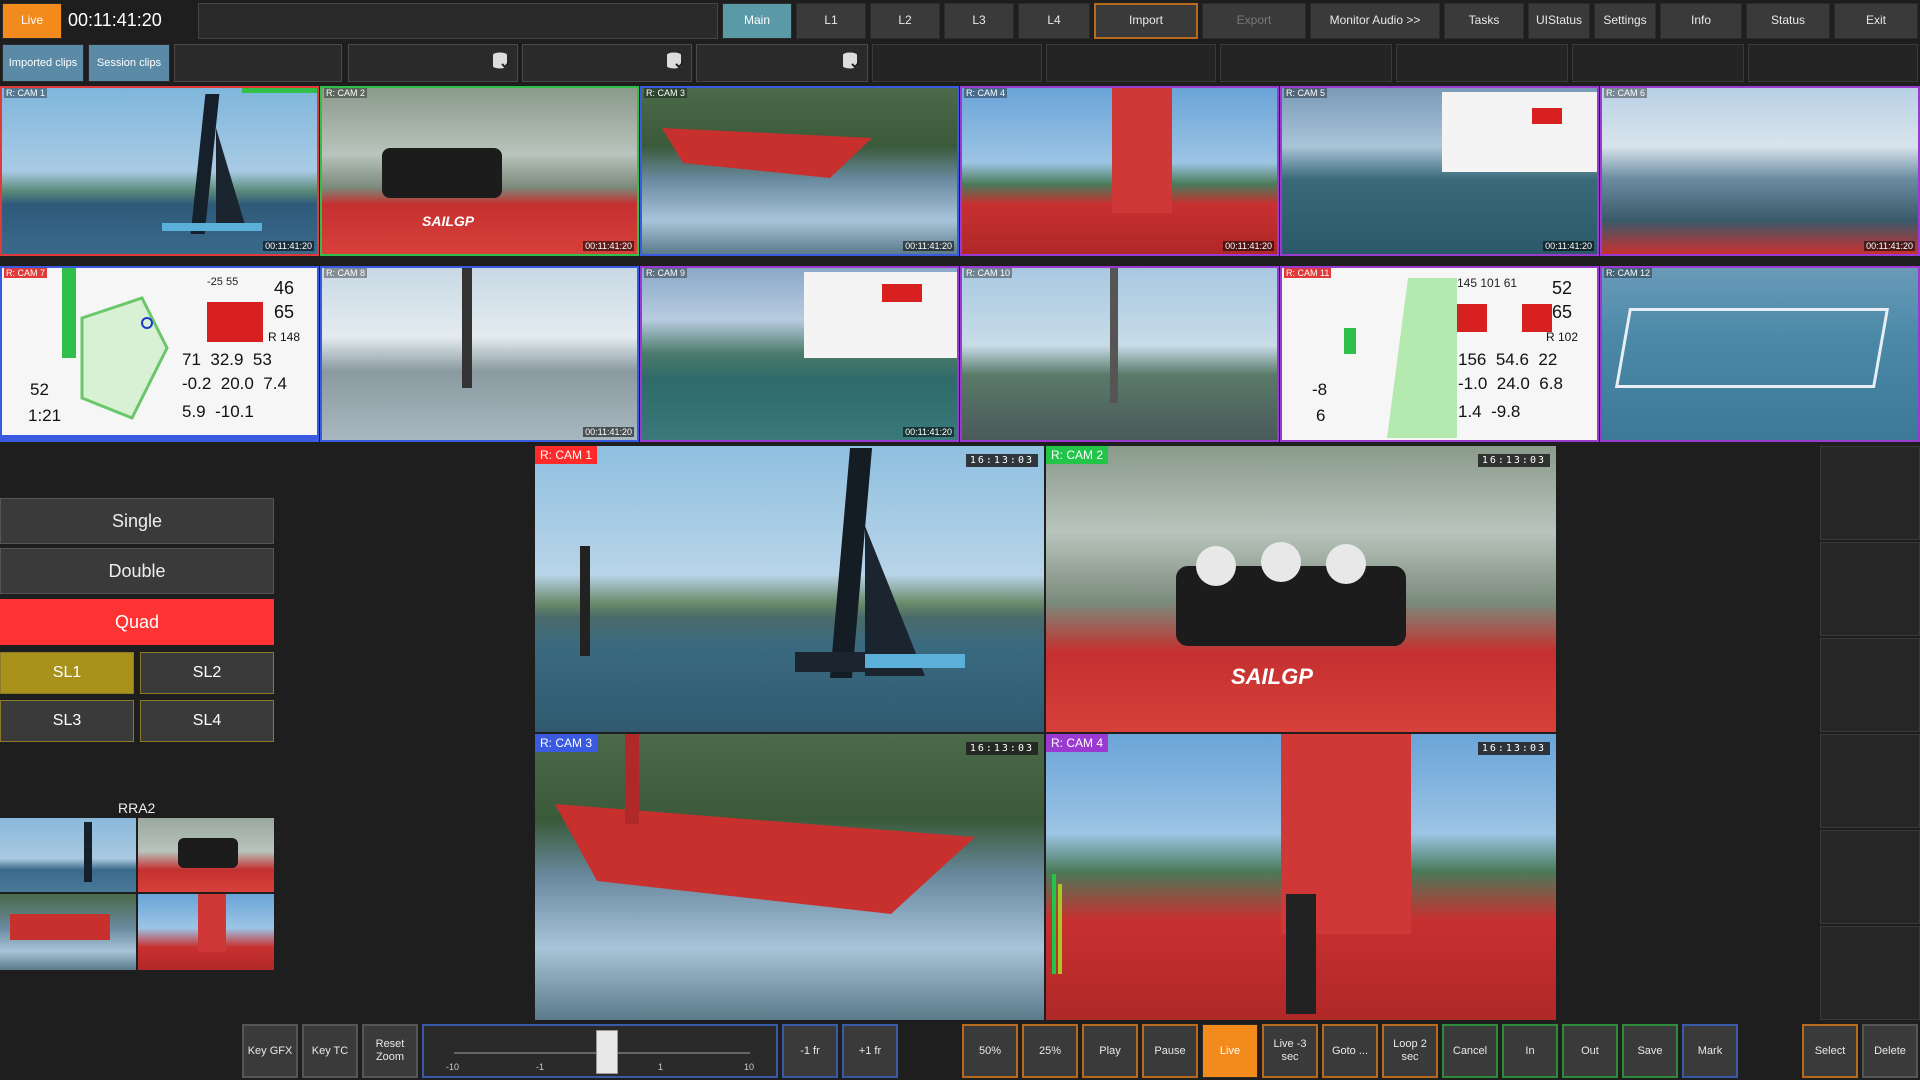  What do you see at coordinates (789, 877) in the screenshot?
I see `quad-pane-cam3: R: CAM 3 16:13:03` at bounding box center [789, 877].